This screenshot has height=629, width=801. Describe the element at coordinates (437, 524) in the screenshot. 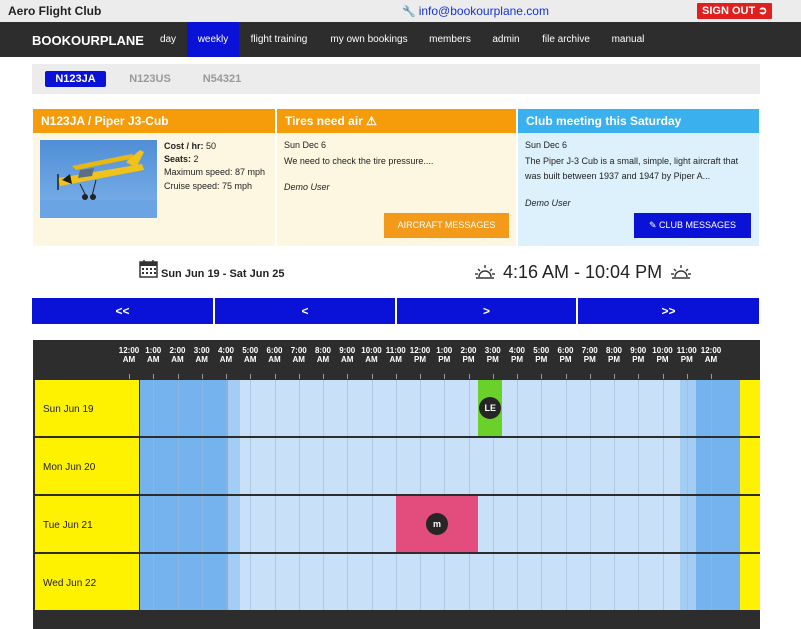

I see `booking-block: m` at that location.